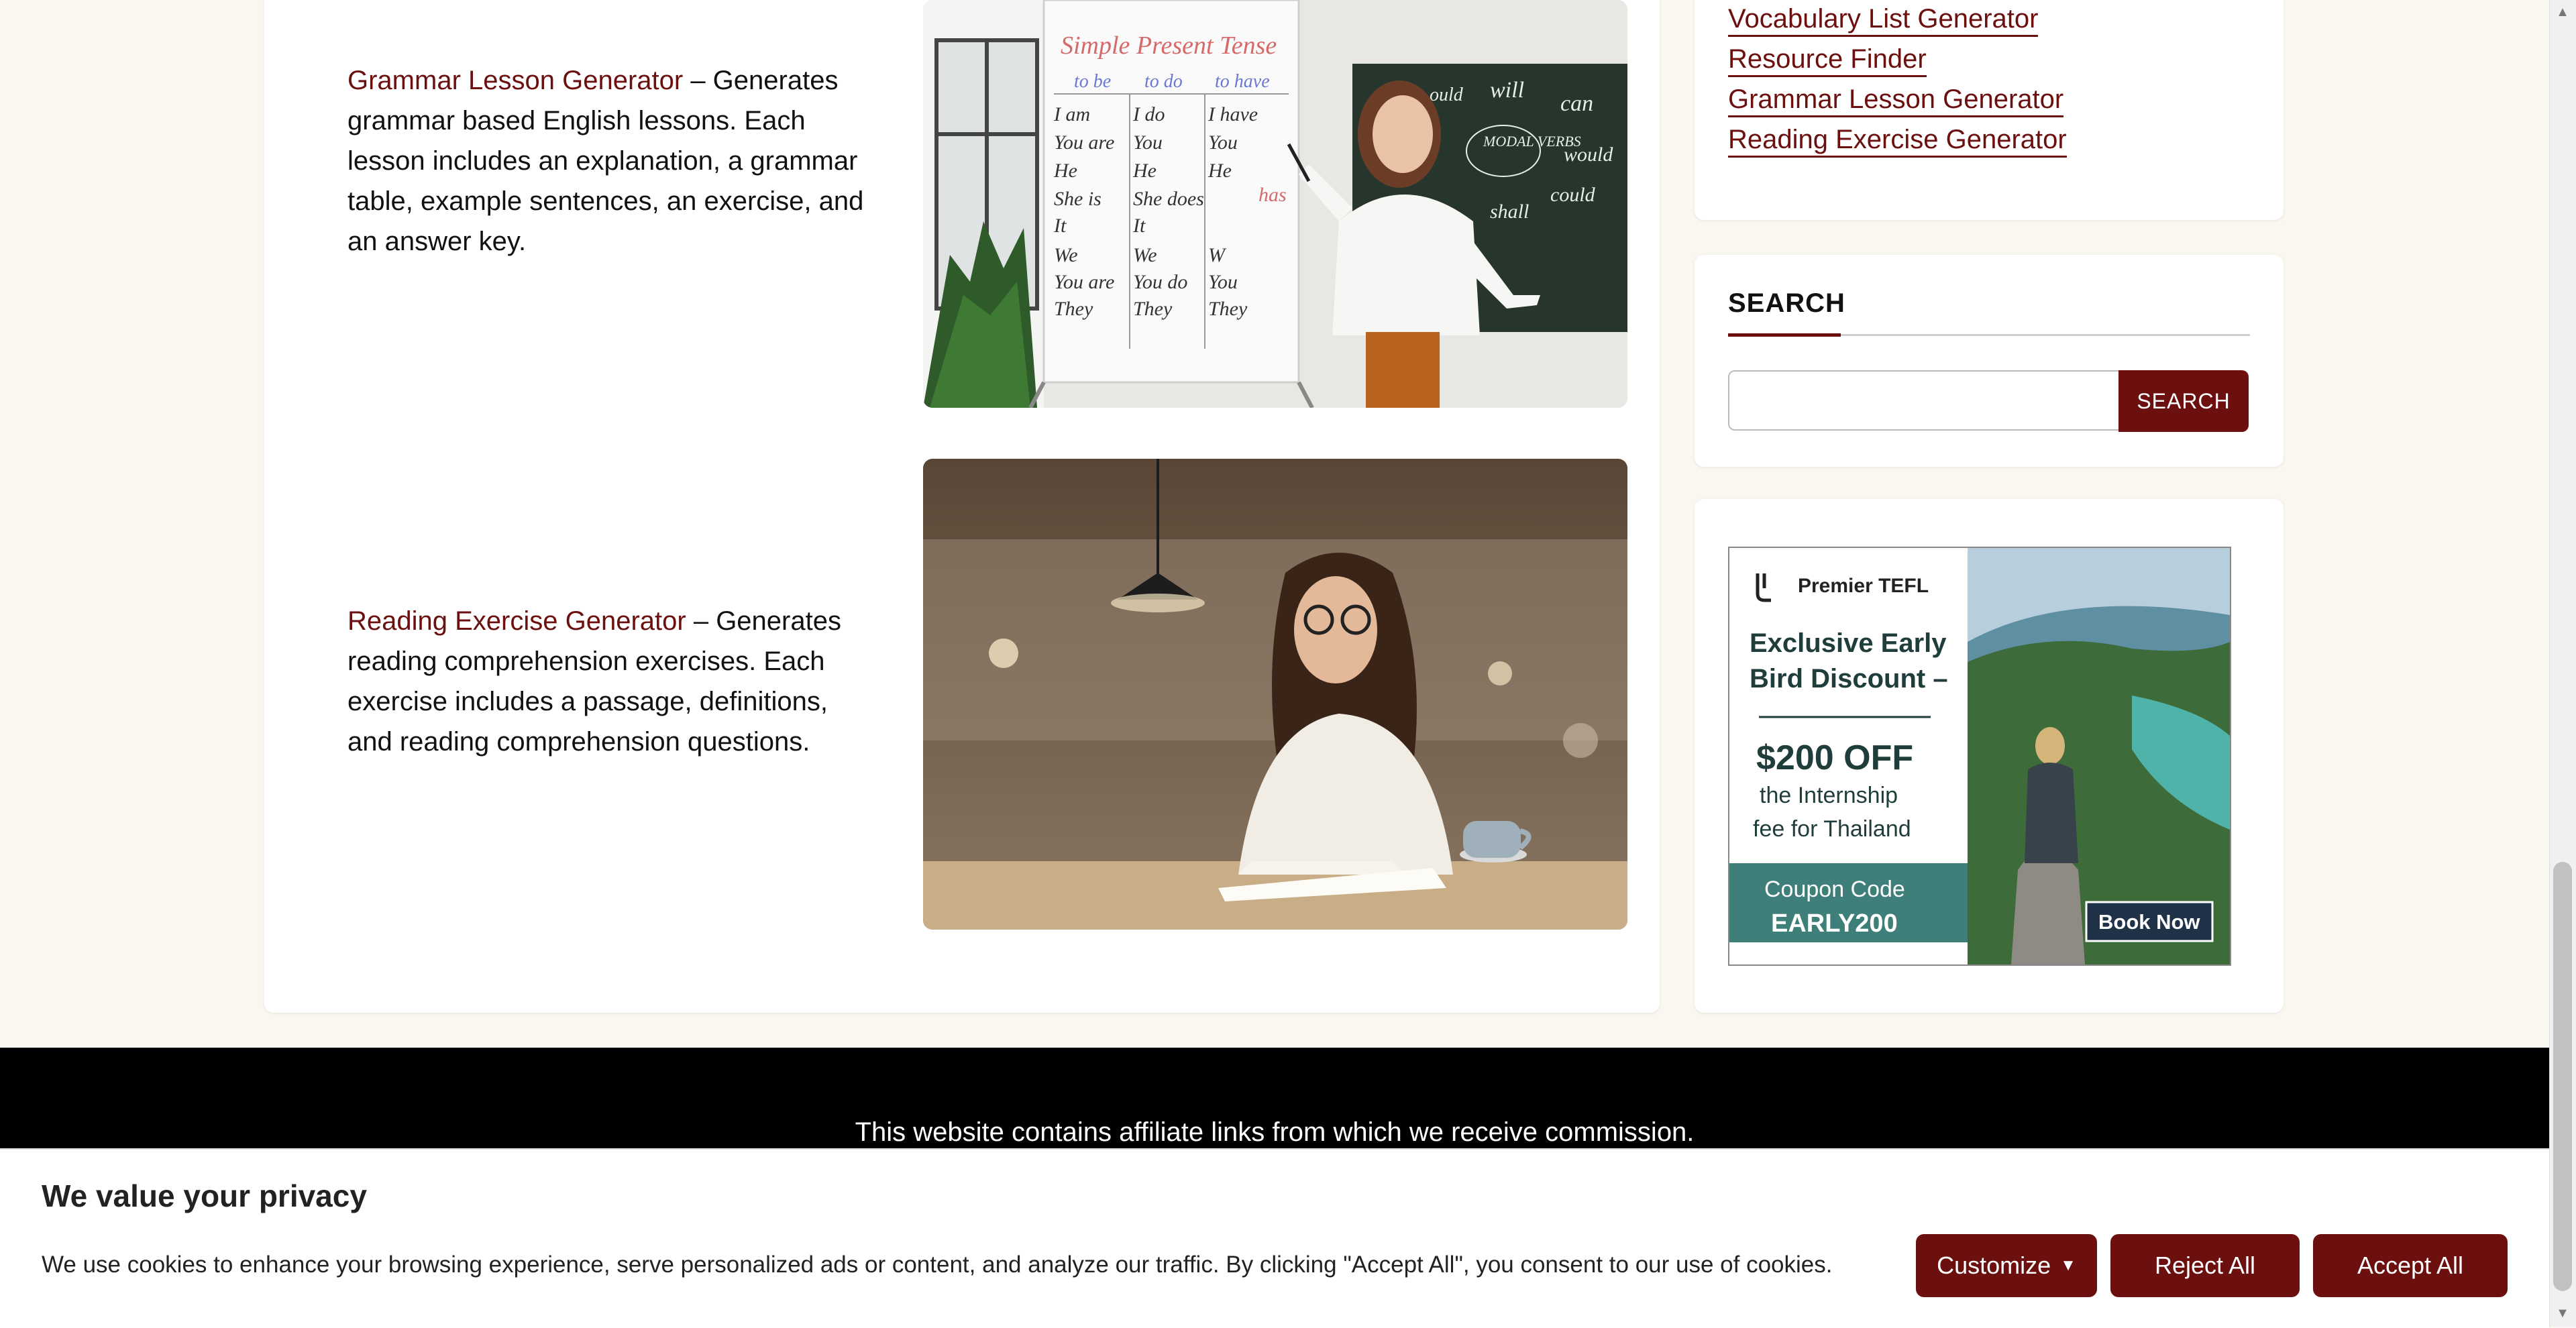  What do you see at coordinates (1160, 282) in the screenshot?
I see `wb-c2-6: You do` at bounding box center [1160, 282].